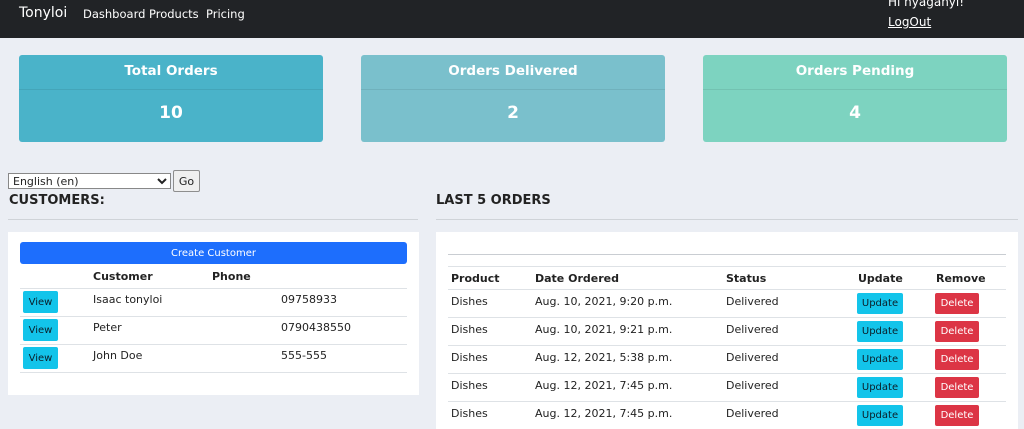 The width and height of the screenshot is (1024, 429). What do you see at coordinates (961, 278) in the screenshot?
I see `orders-header-remove: Remove` at bounding box center [961, 278].